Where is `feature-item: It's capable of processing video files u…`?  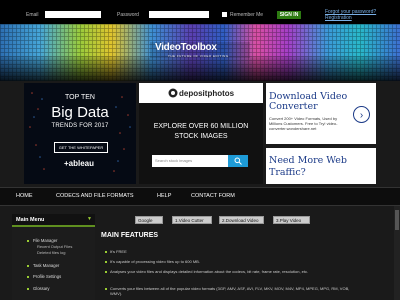
feature-item: It's capable of processing video files u… is located at coordinates (155, 261).